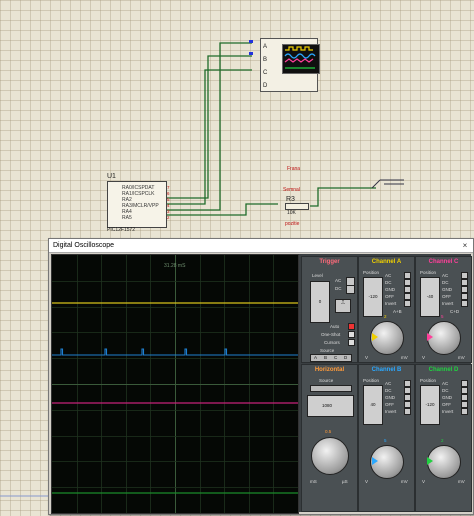 The height and width of the screenshot is (516, 474). Describe the element at coordinates (336, 357) in the screenshot. I see `trigger-source-c: C` at that location.